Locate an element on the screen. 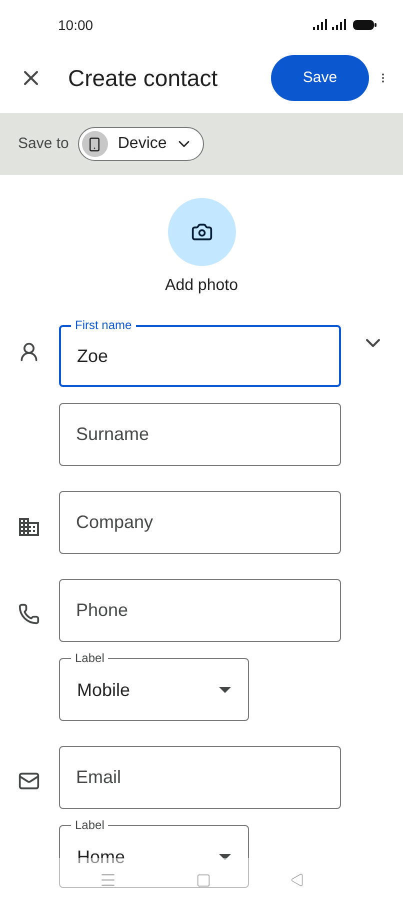 This screenshot has height=902, width=403. page-title: Create contact is located at coordinates (143, 78).